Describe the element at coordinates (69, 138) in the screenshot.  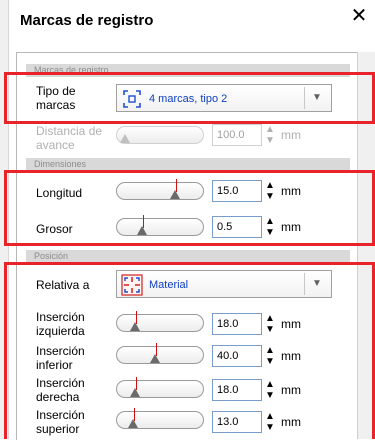
I see `advance-label: Distancia de avance` at that location.